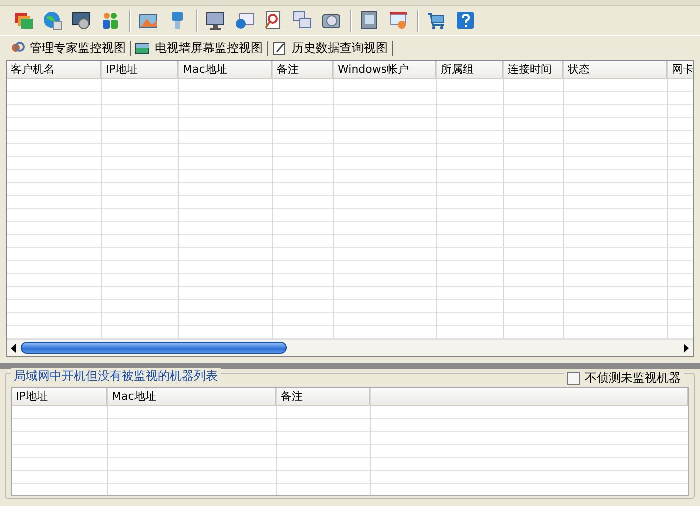 This screenshot has height=506, width=700. Describe the element at coordinates (615, 70) in the screenshot. I see `column-header: 状态` at that location.